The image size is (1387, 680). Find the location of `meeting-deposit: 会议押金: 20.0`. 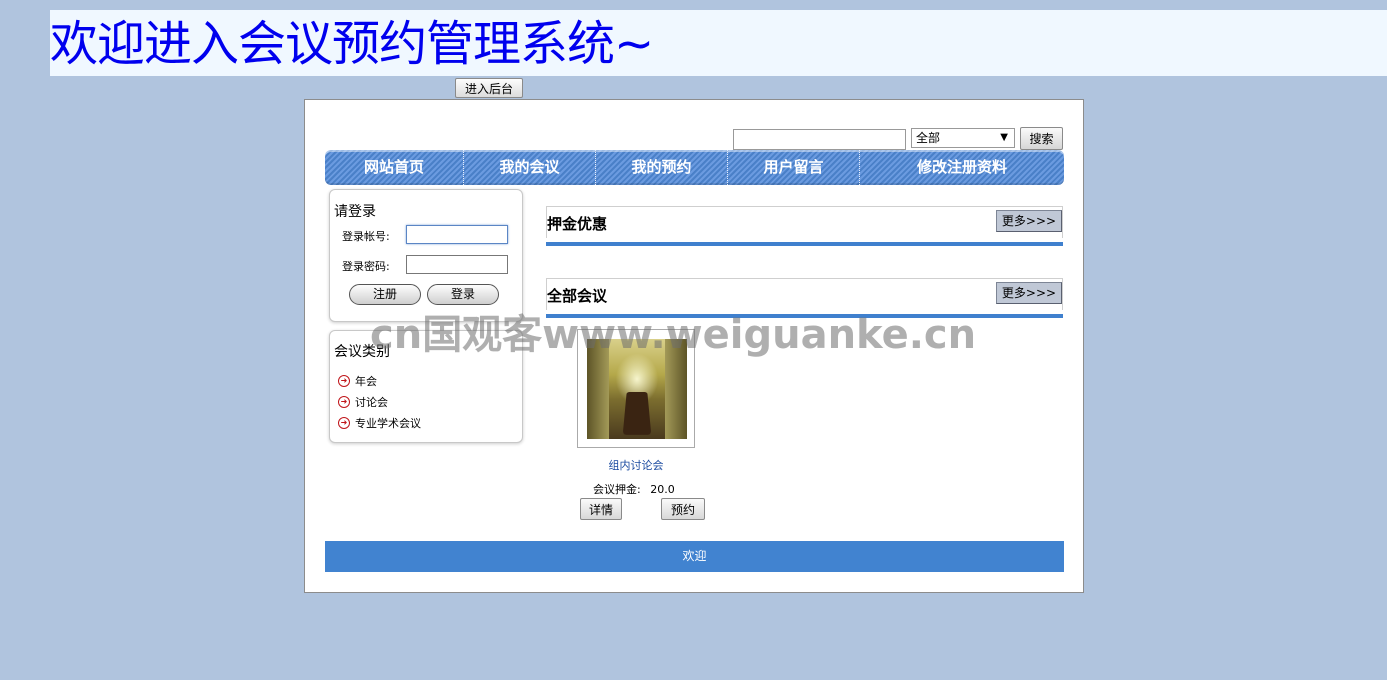

meeting-deposit: 会议押金: 20.0 is located at coordinates (634, 489).